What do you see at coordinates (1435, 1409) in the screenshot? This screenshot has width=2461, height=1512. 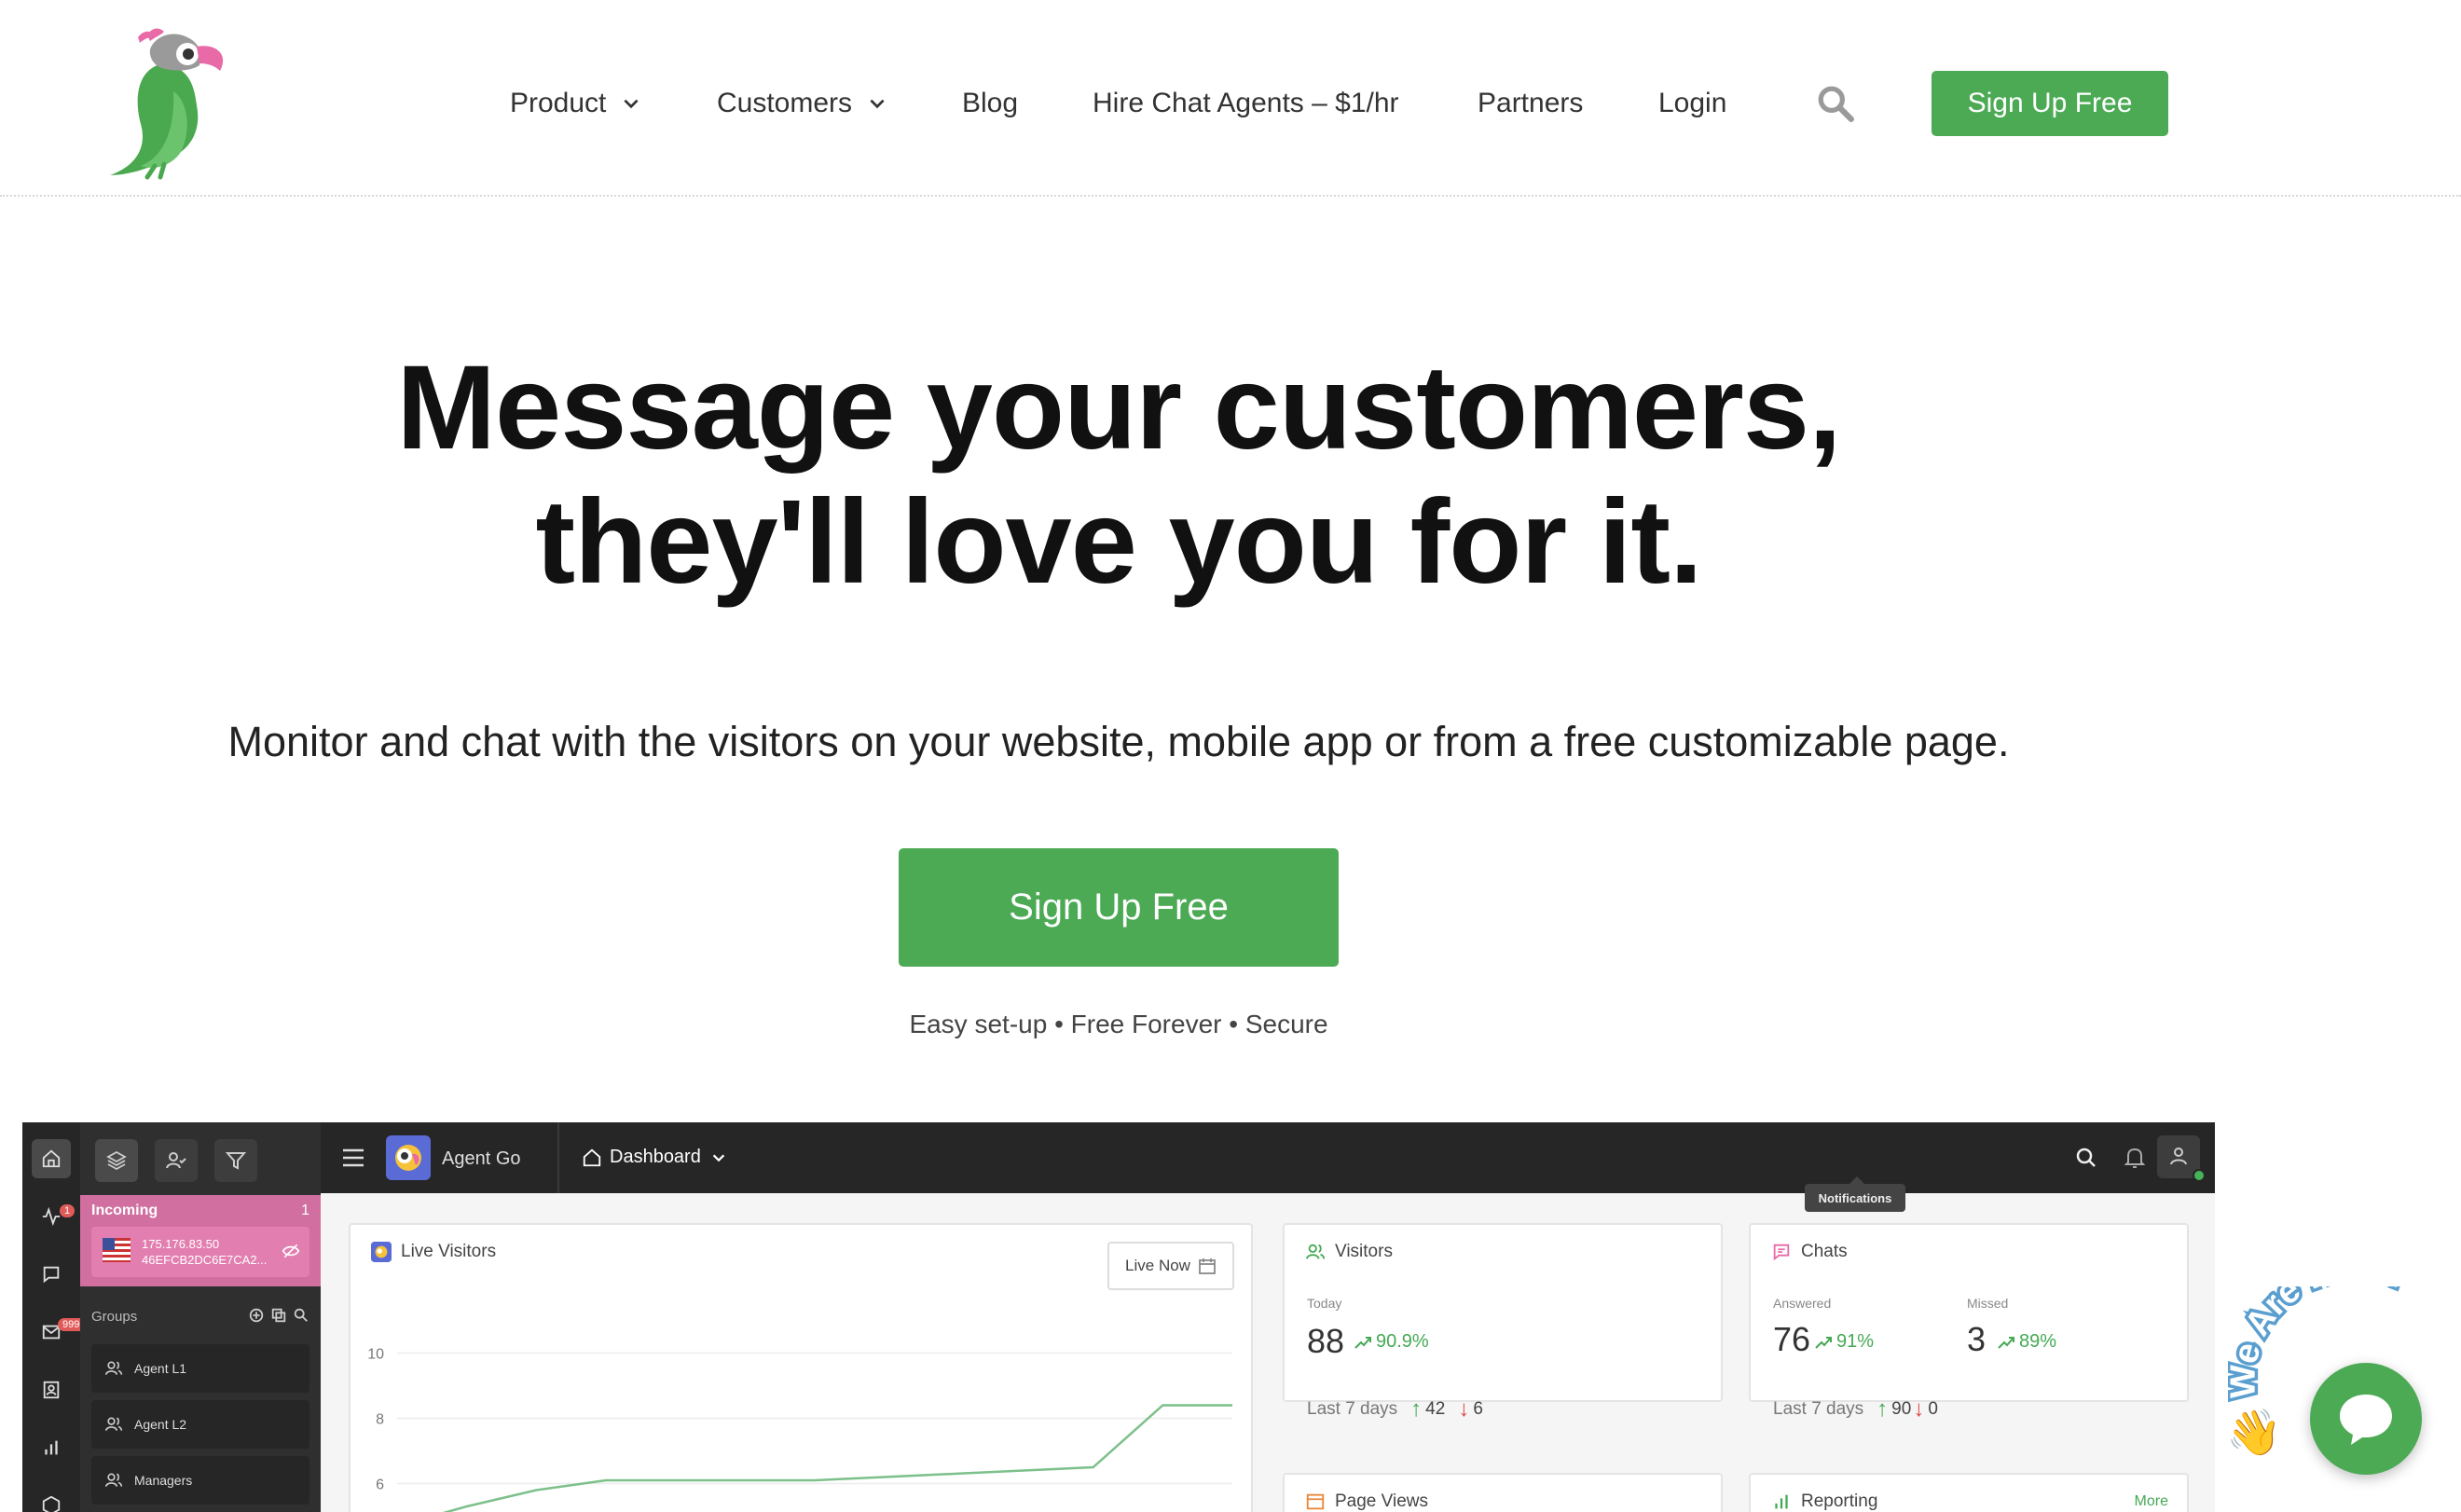 I see `visitors-up-count: 42` at bounding box center [1435, 1409].